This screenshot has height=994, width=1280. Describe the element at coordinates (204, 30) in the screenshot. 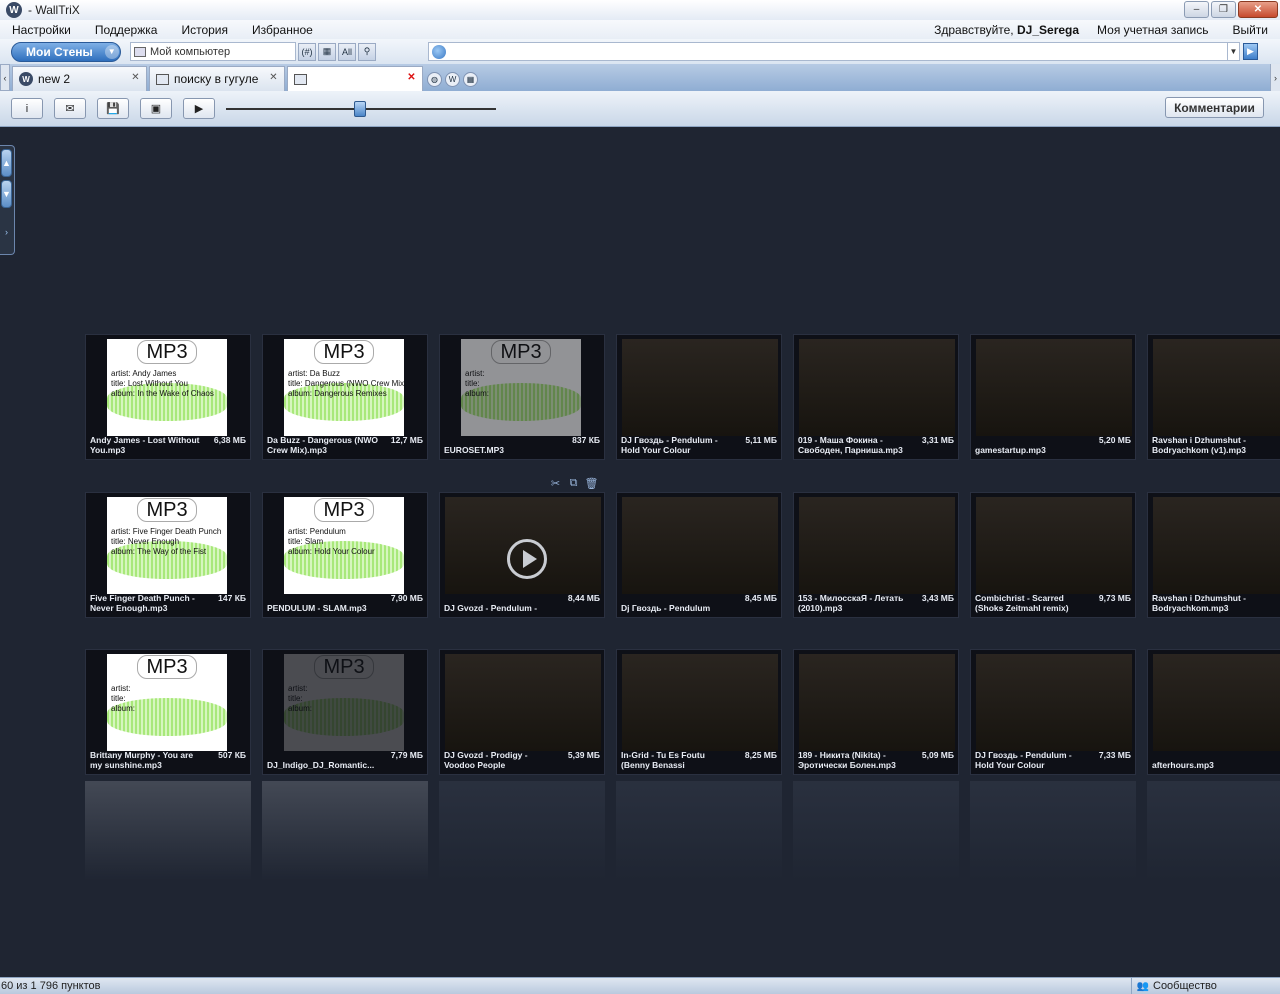

I see `menu-history: История` at that location.